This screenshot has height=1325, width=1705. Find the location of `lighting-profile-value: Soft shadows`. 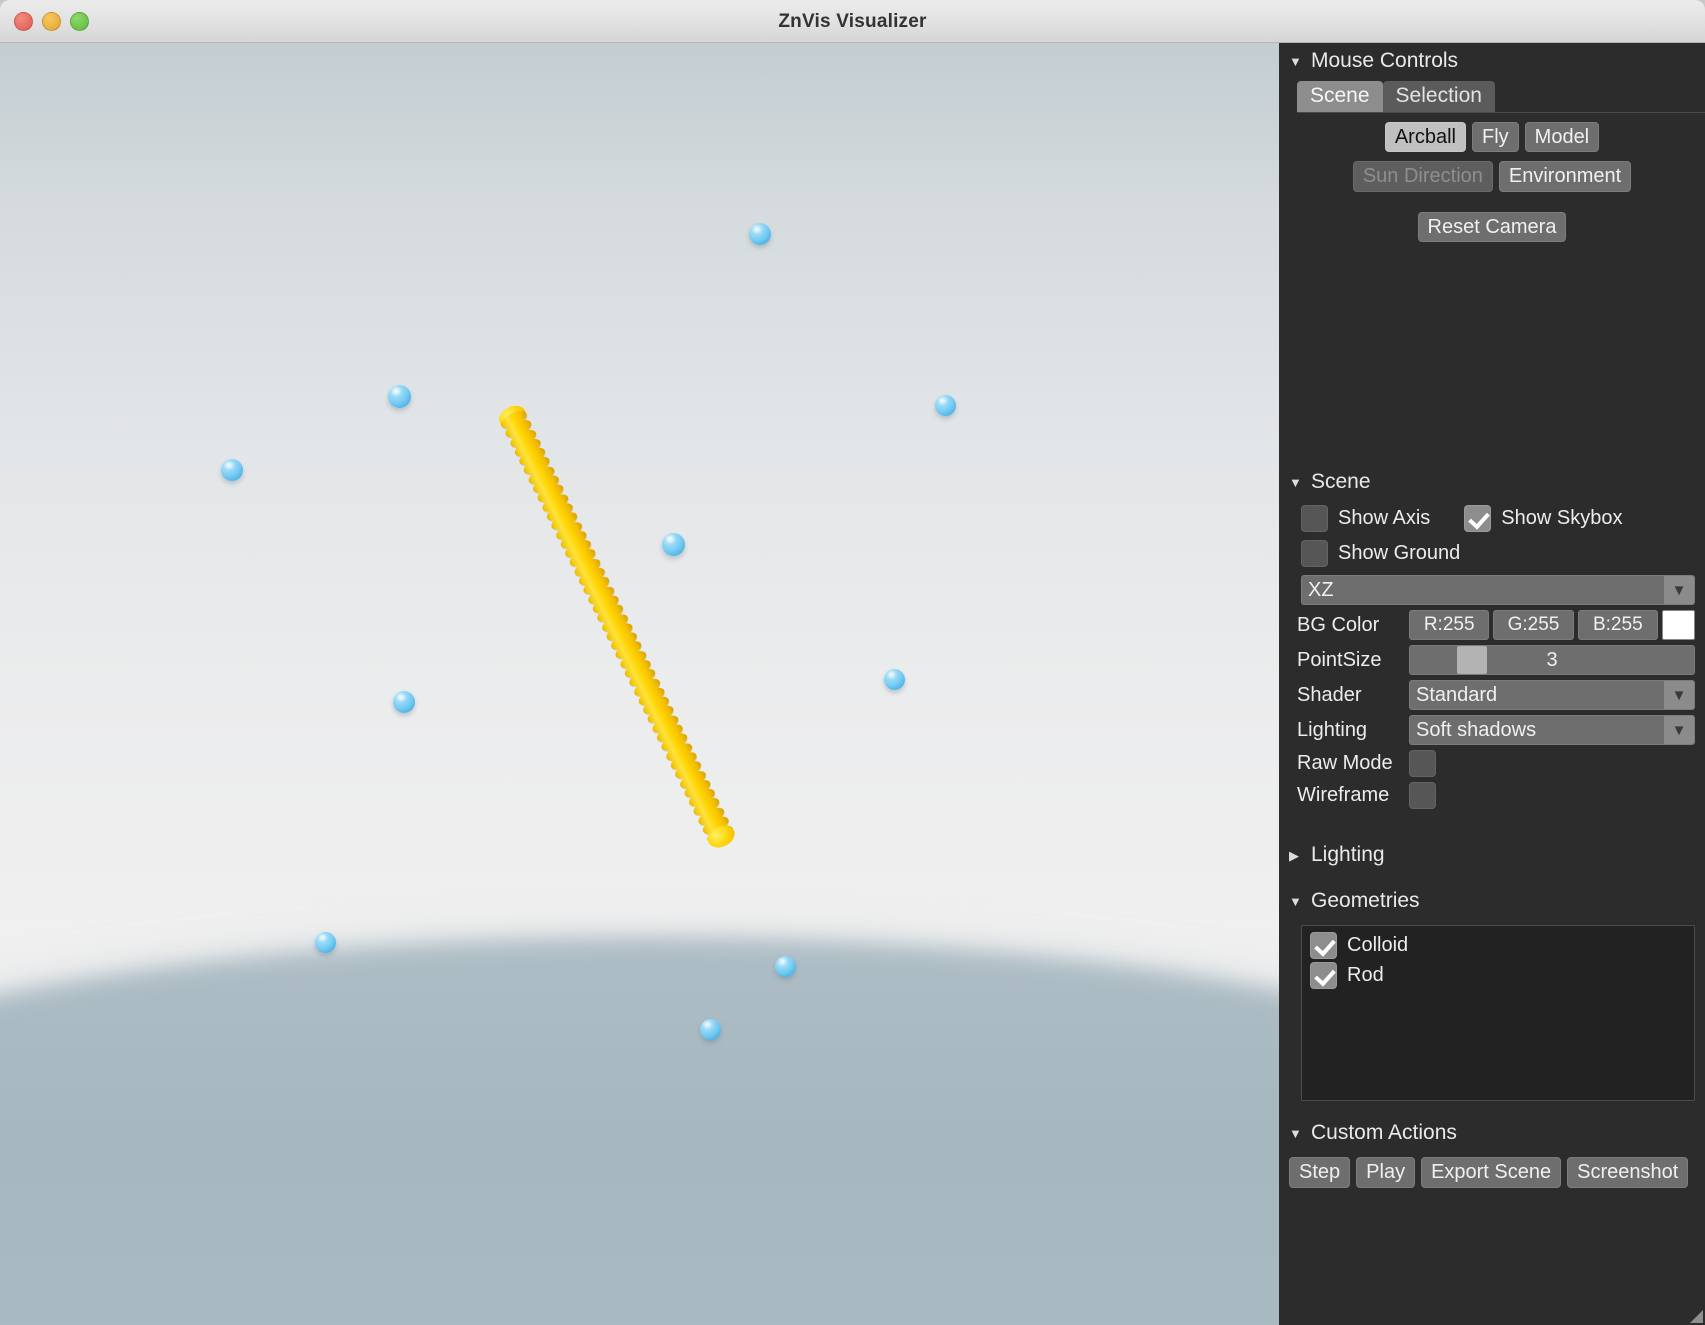

lighting-profile-value: Soft shadows is located at coordinates (1476, 729).